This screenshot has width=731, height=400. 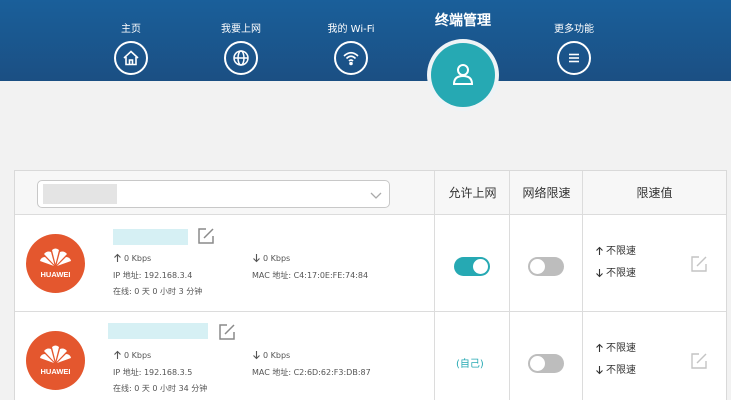 I want to click on nav-internet-label: 我要上网, so click(x=241, y=29).